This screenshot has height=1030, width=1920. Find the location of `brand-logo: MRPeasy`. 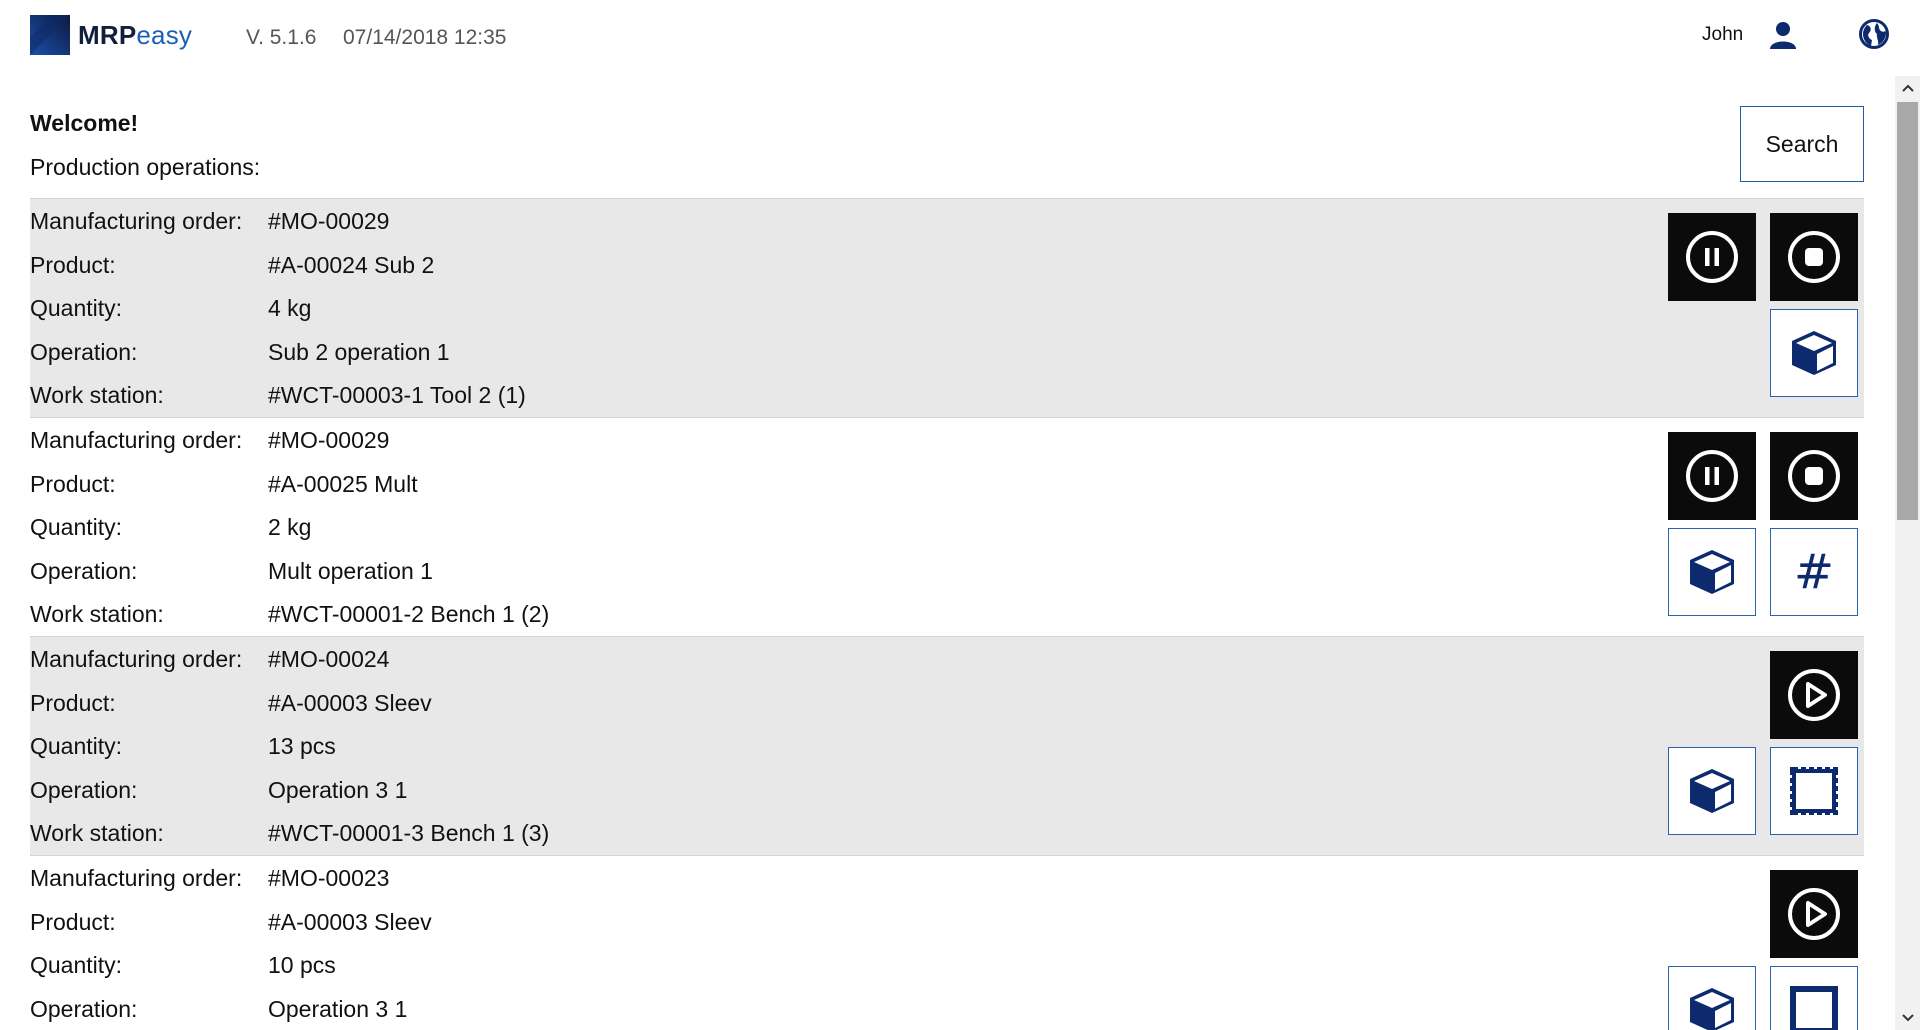

brand-logo: MRPeasy is located at coordinates (111, 35).